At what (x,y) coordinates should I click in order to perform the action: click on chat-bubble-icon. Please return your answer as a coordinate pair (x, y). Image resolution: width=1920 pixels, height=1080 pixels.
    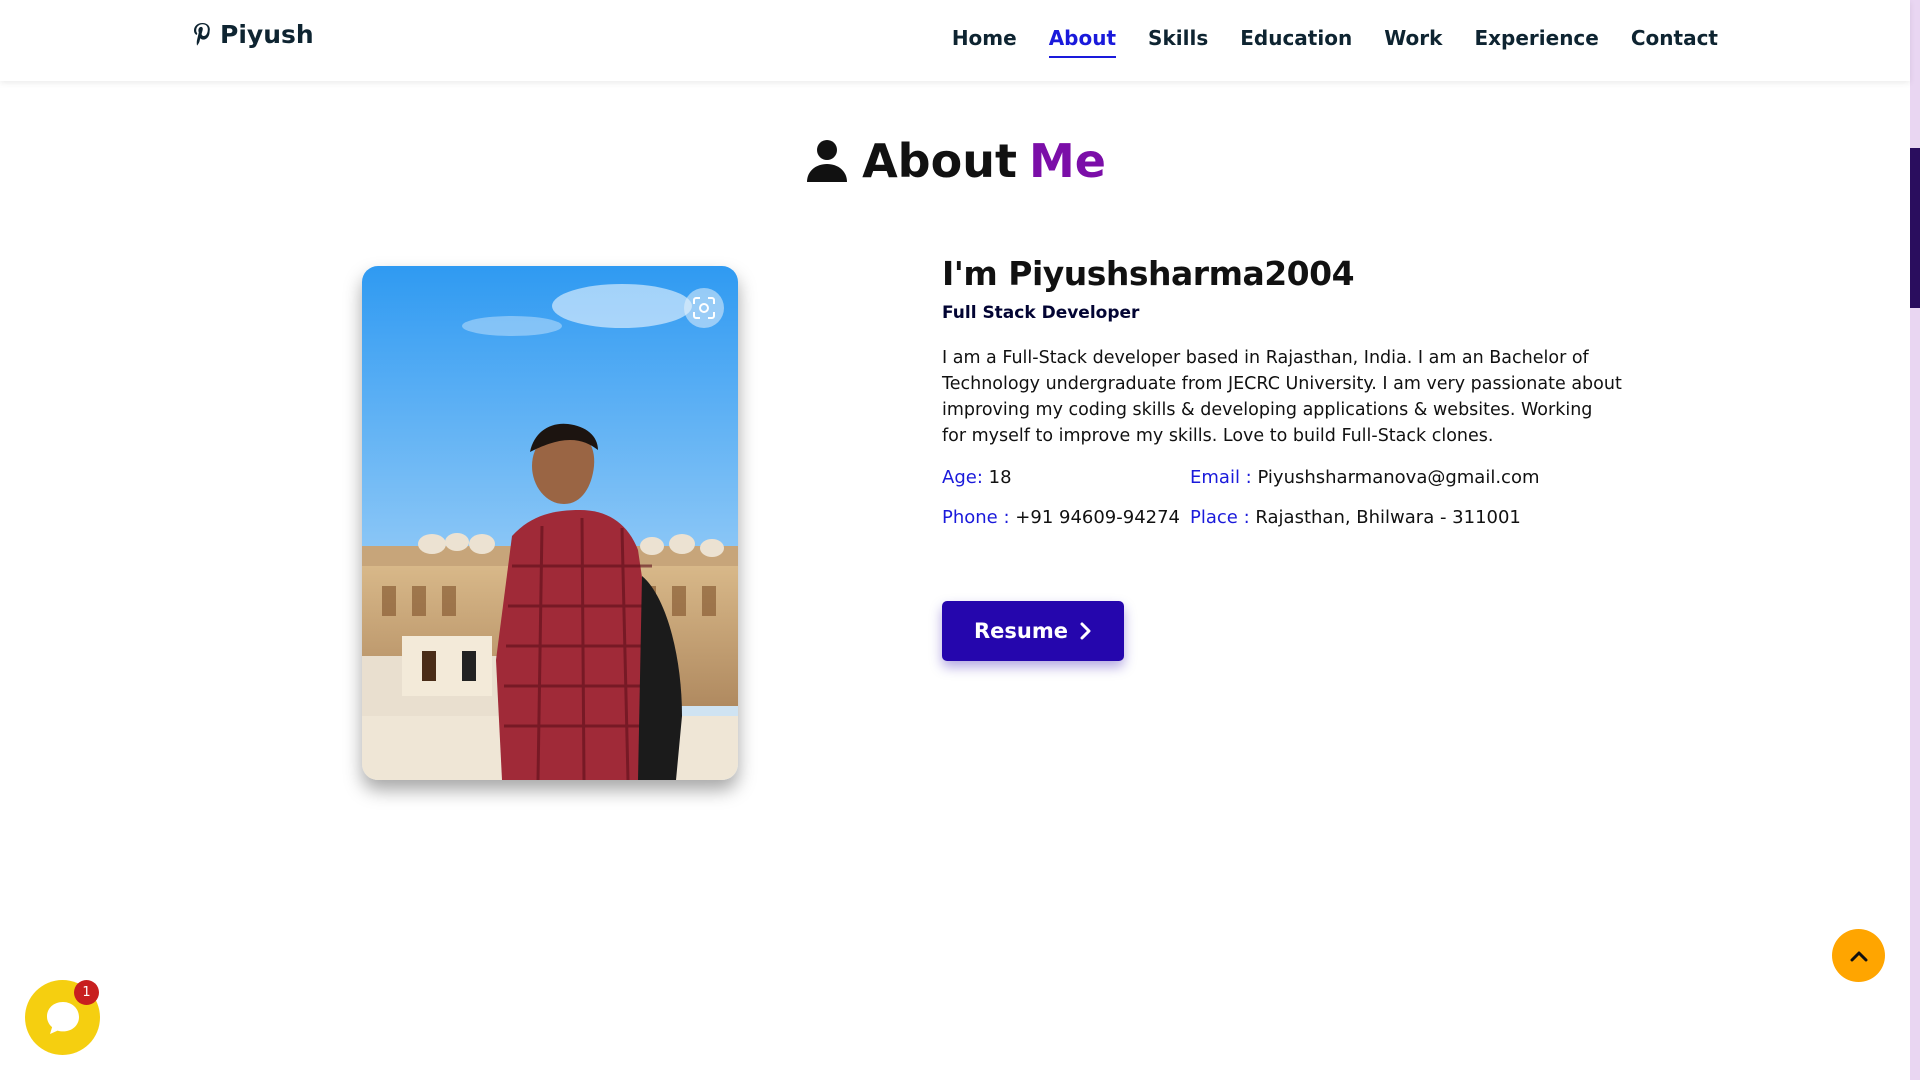
    Looking at the image, I should click on (62, 1017).